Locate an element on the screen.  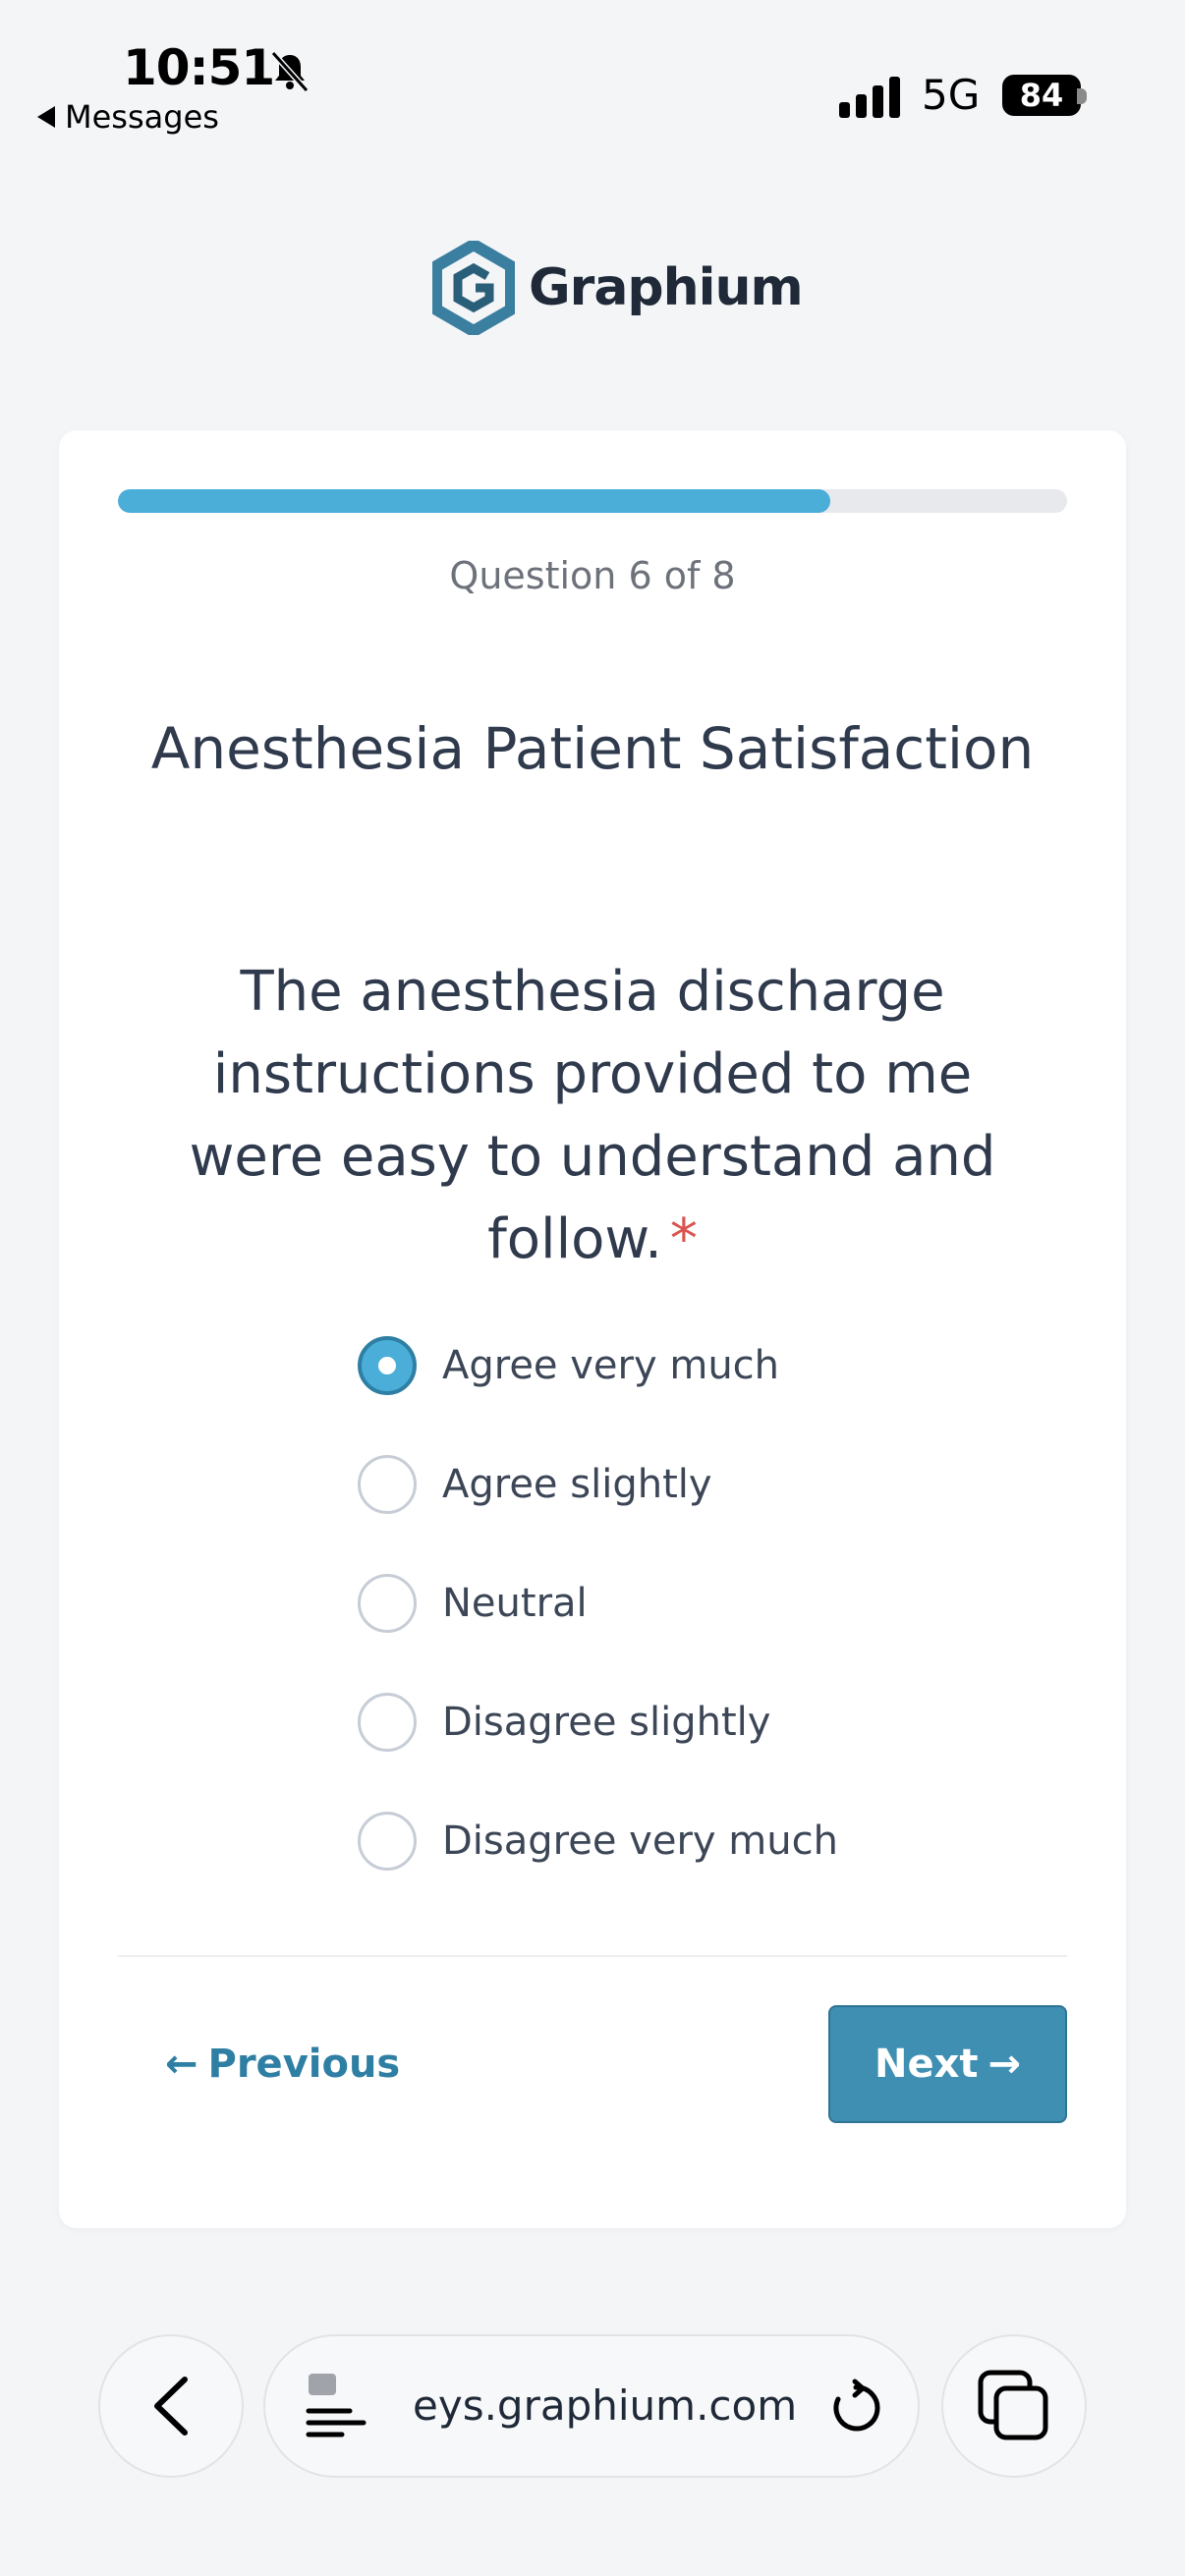
status-time: 10:51 is located at coordinates (199, 67).